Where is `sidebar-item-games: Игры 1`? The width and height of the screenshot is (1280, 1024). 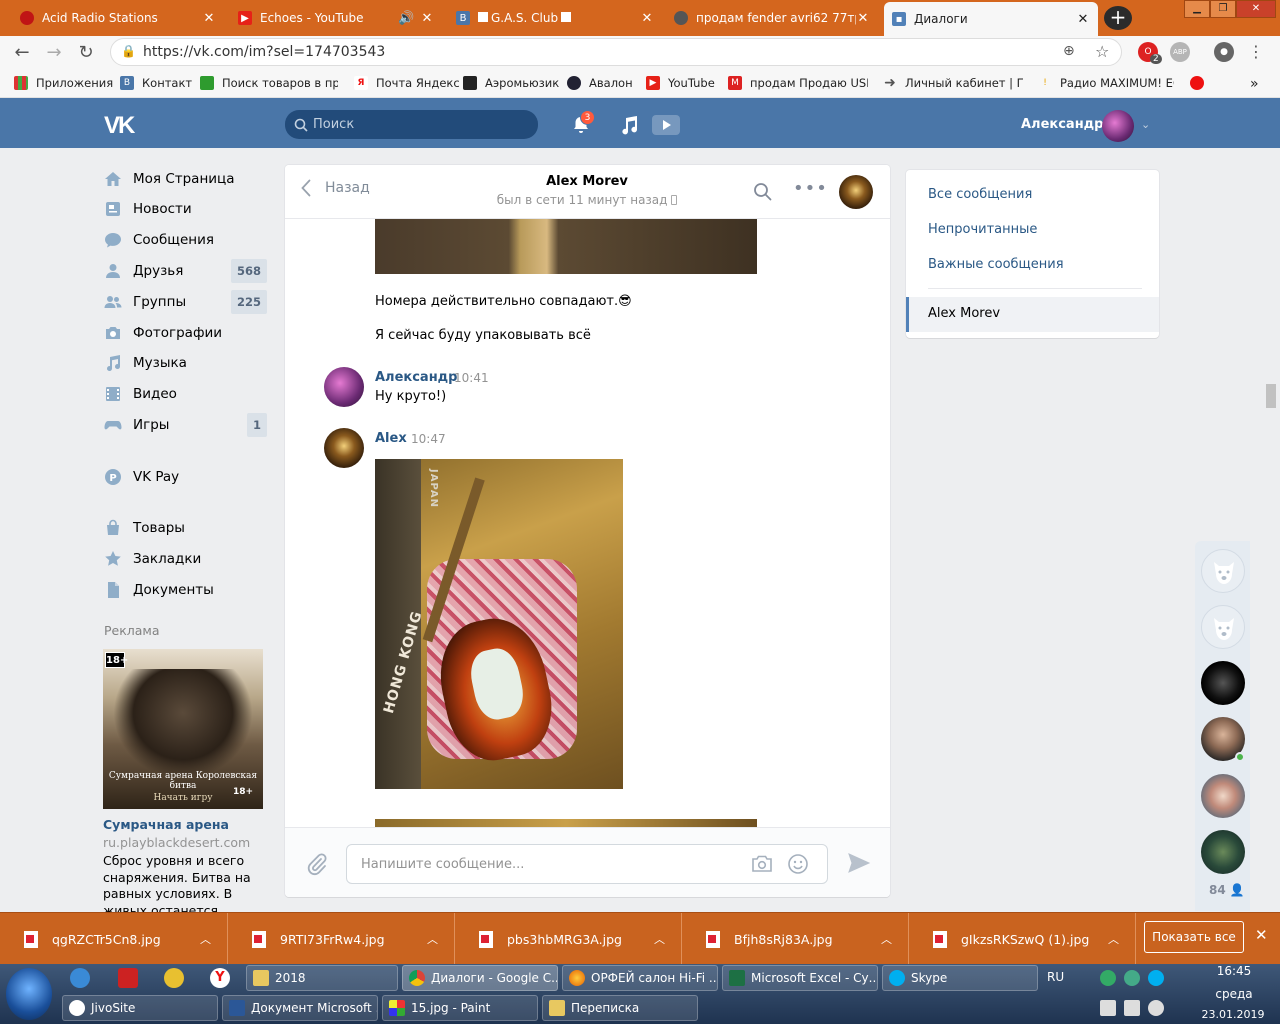
sidebar-item-games: Игры 1 is located at coordinates (185, 425).